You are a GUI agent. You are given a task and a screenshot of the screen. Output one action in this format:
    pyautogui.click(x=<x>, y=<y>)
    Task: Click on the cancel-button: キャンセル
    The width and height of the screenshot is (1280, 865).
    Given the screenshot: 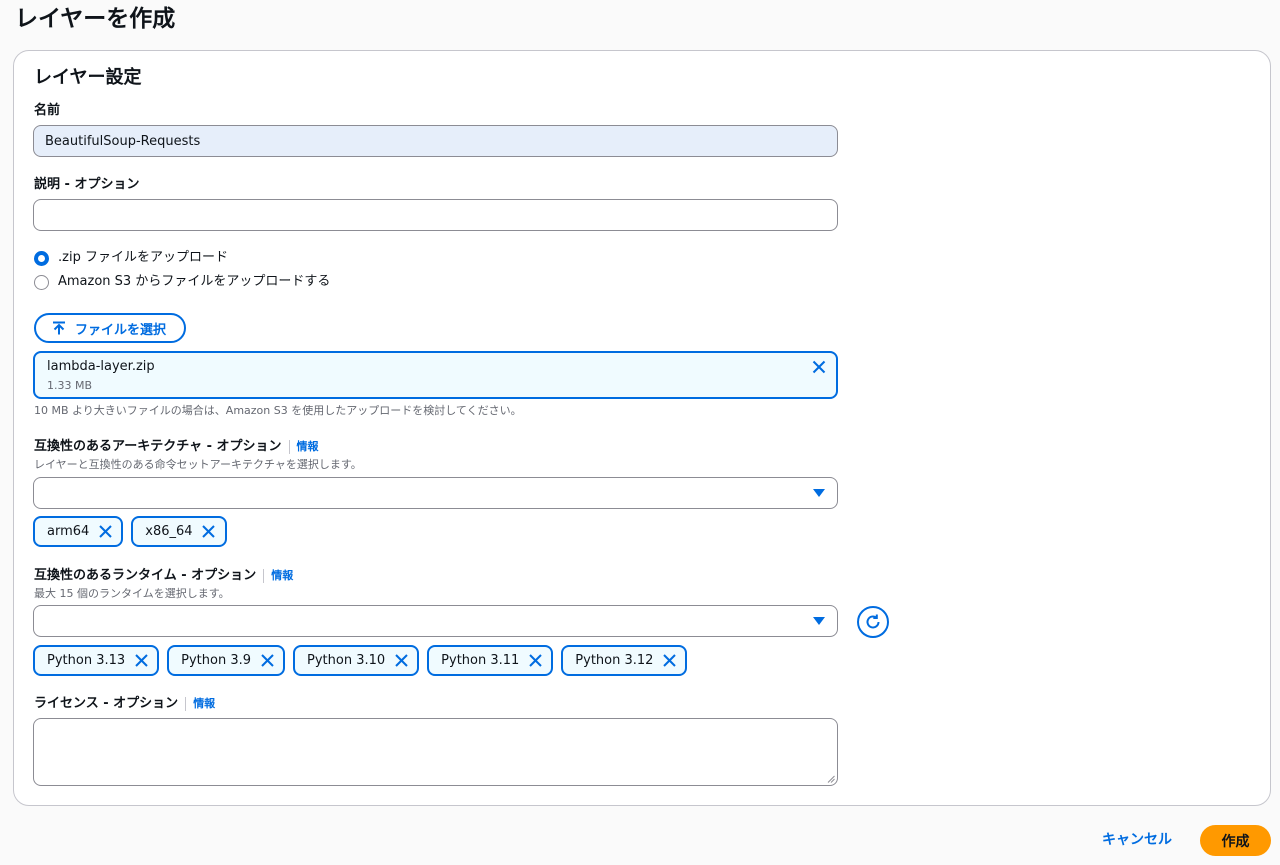 What is the action you would take?
    pyautogui.click(x=1137, y=840)
    